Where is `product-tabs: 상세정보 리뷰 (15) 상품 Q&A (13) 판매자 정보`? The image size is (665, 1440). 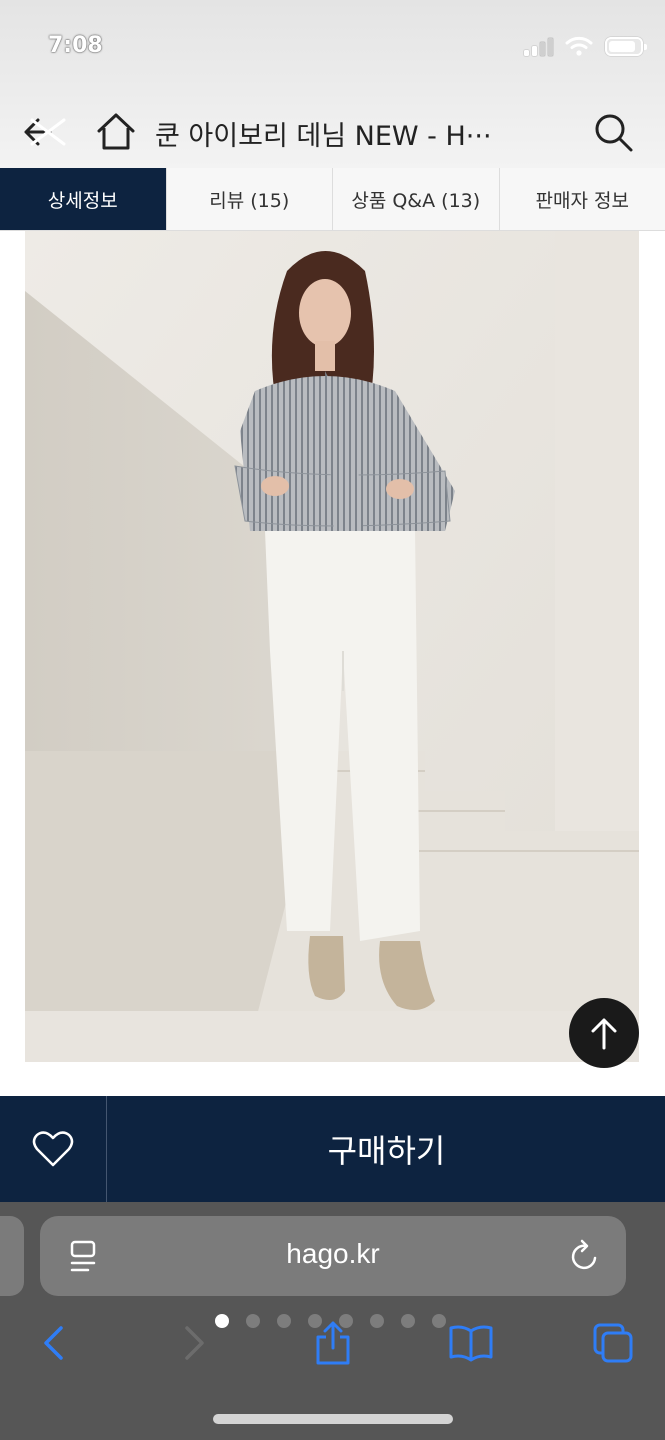 product-tabs: 상세정보 리뷰 (15) 상품 Q&A (13) 판매자 정보 is located at coordinates (332, 199).